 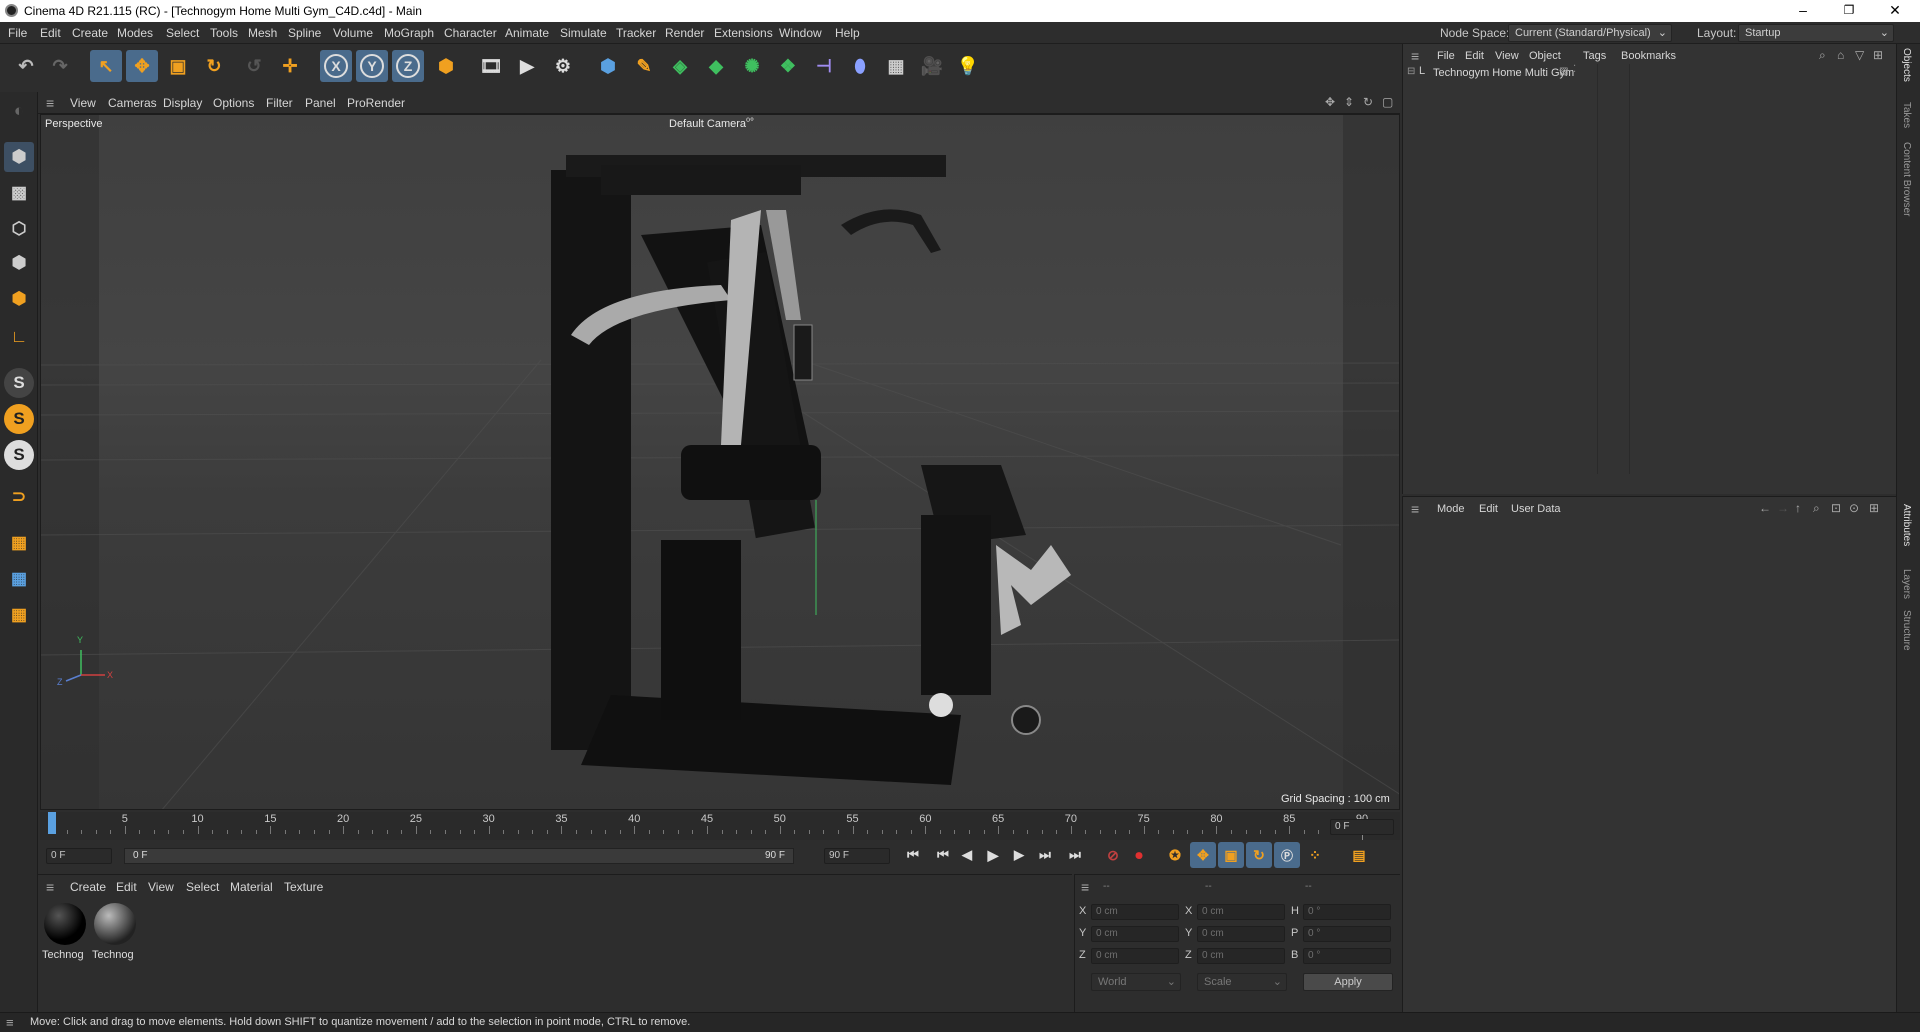 I want to click on material-menu-texture: Texture, so click(x=303, y=887).